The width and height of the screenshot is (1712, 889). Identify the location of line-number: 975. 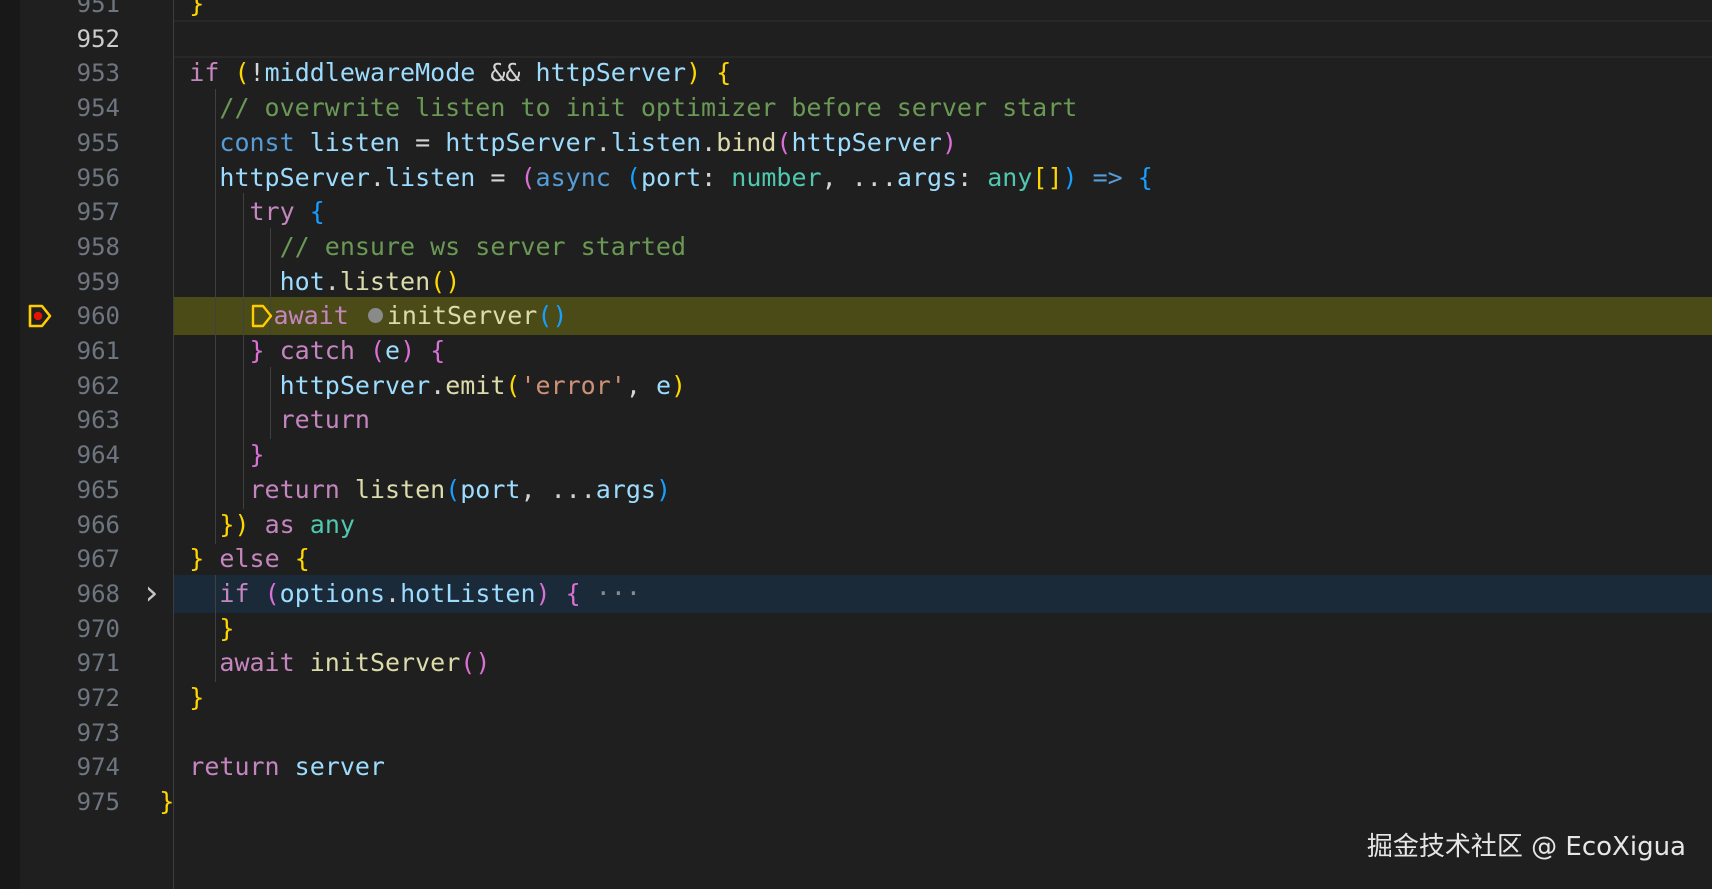
(98, 802).